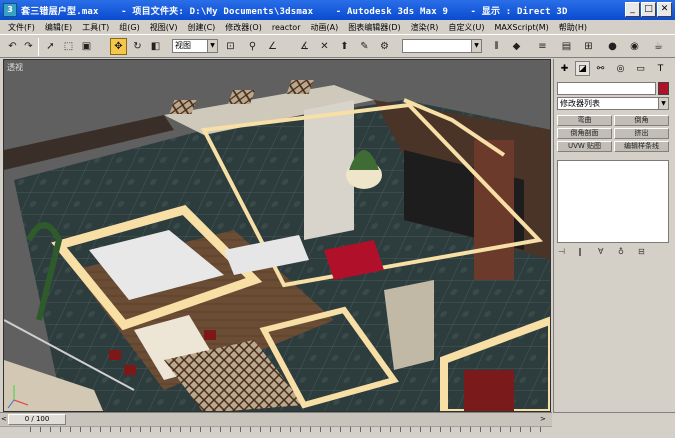  I want to click on pin-stack-icon: ⊣, so click(561, 251).